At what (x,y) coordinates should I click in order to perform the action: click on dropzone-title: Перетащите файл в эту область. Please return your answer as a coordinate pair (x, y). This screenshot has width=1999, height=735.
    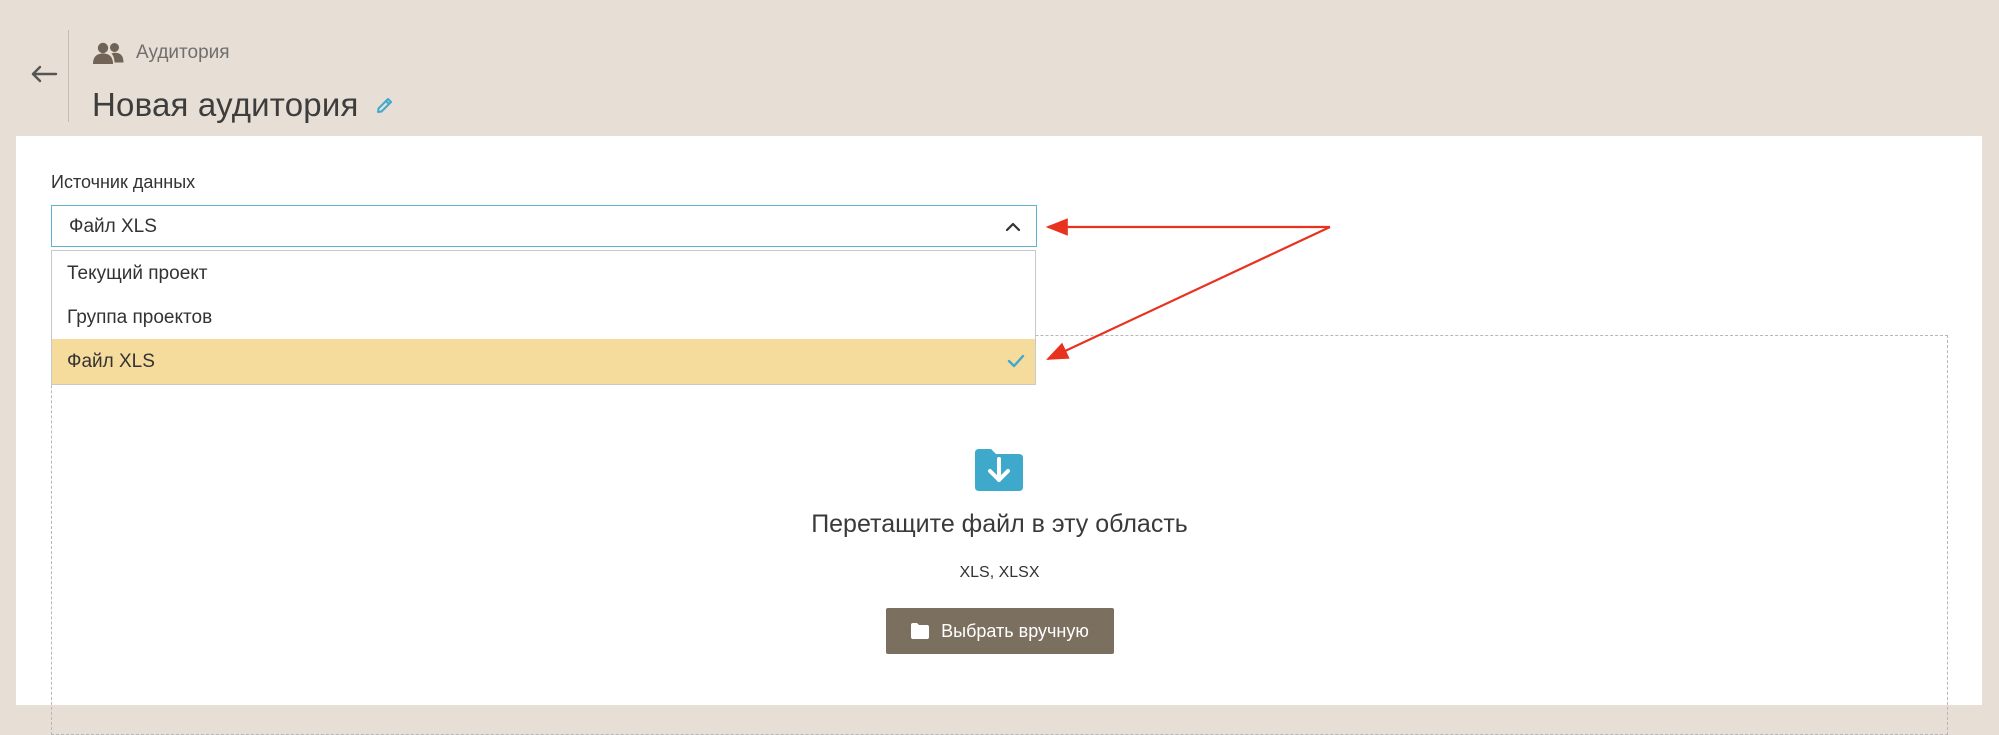
    Looking at the image, I should click on (999, 524).